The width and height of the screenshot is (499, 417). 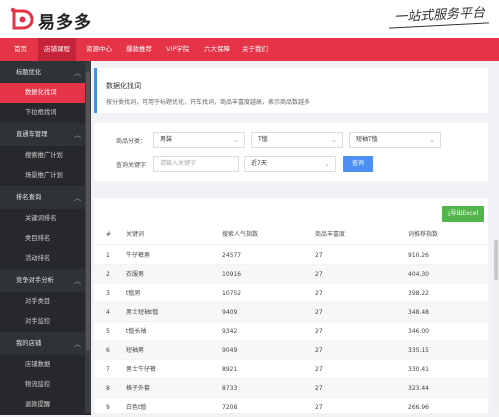 I want to click on cell-search-popularity: 8733, so click(x=230, y=388).